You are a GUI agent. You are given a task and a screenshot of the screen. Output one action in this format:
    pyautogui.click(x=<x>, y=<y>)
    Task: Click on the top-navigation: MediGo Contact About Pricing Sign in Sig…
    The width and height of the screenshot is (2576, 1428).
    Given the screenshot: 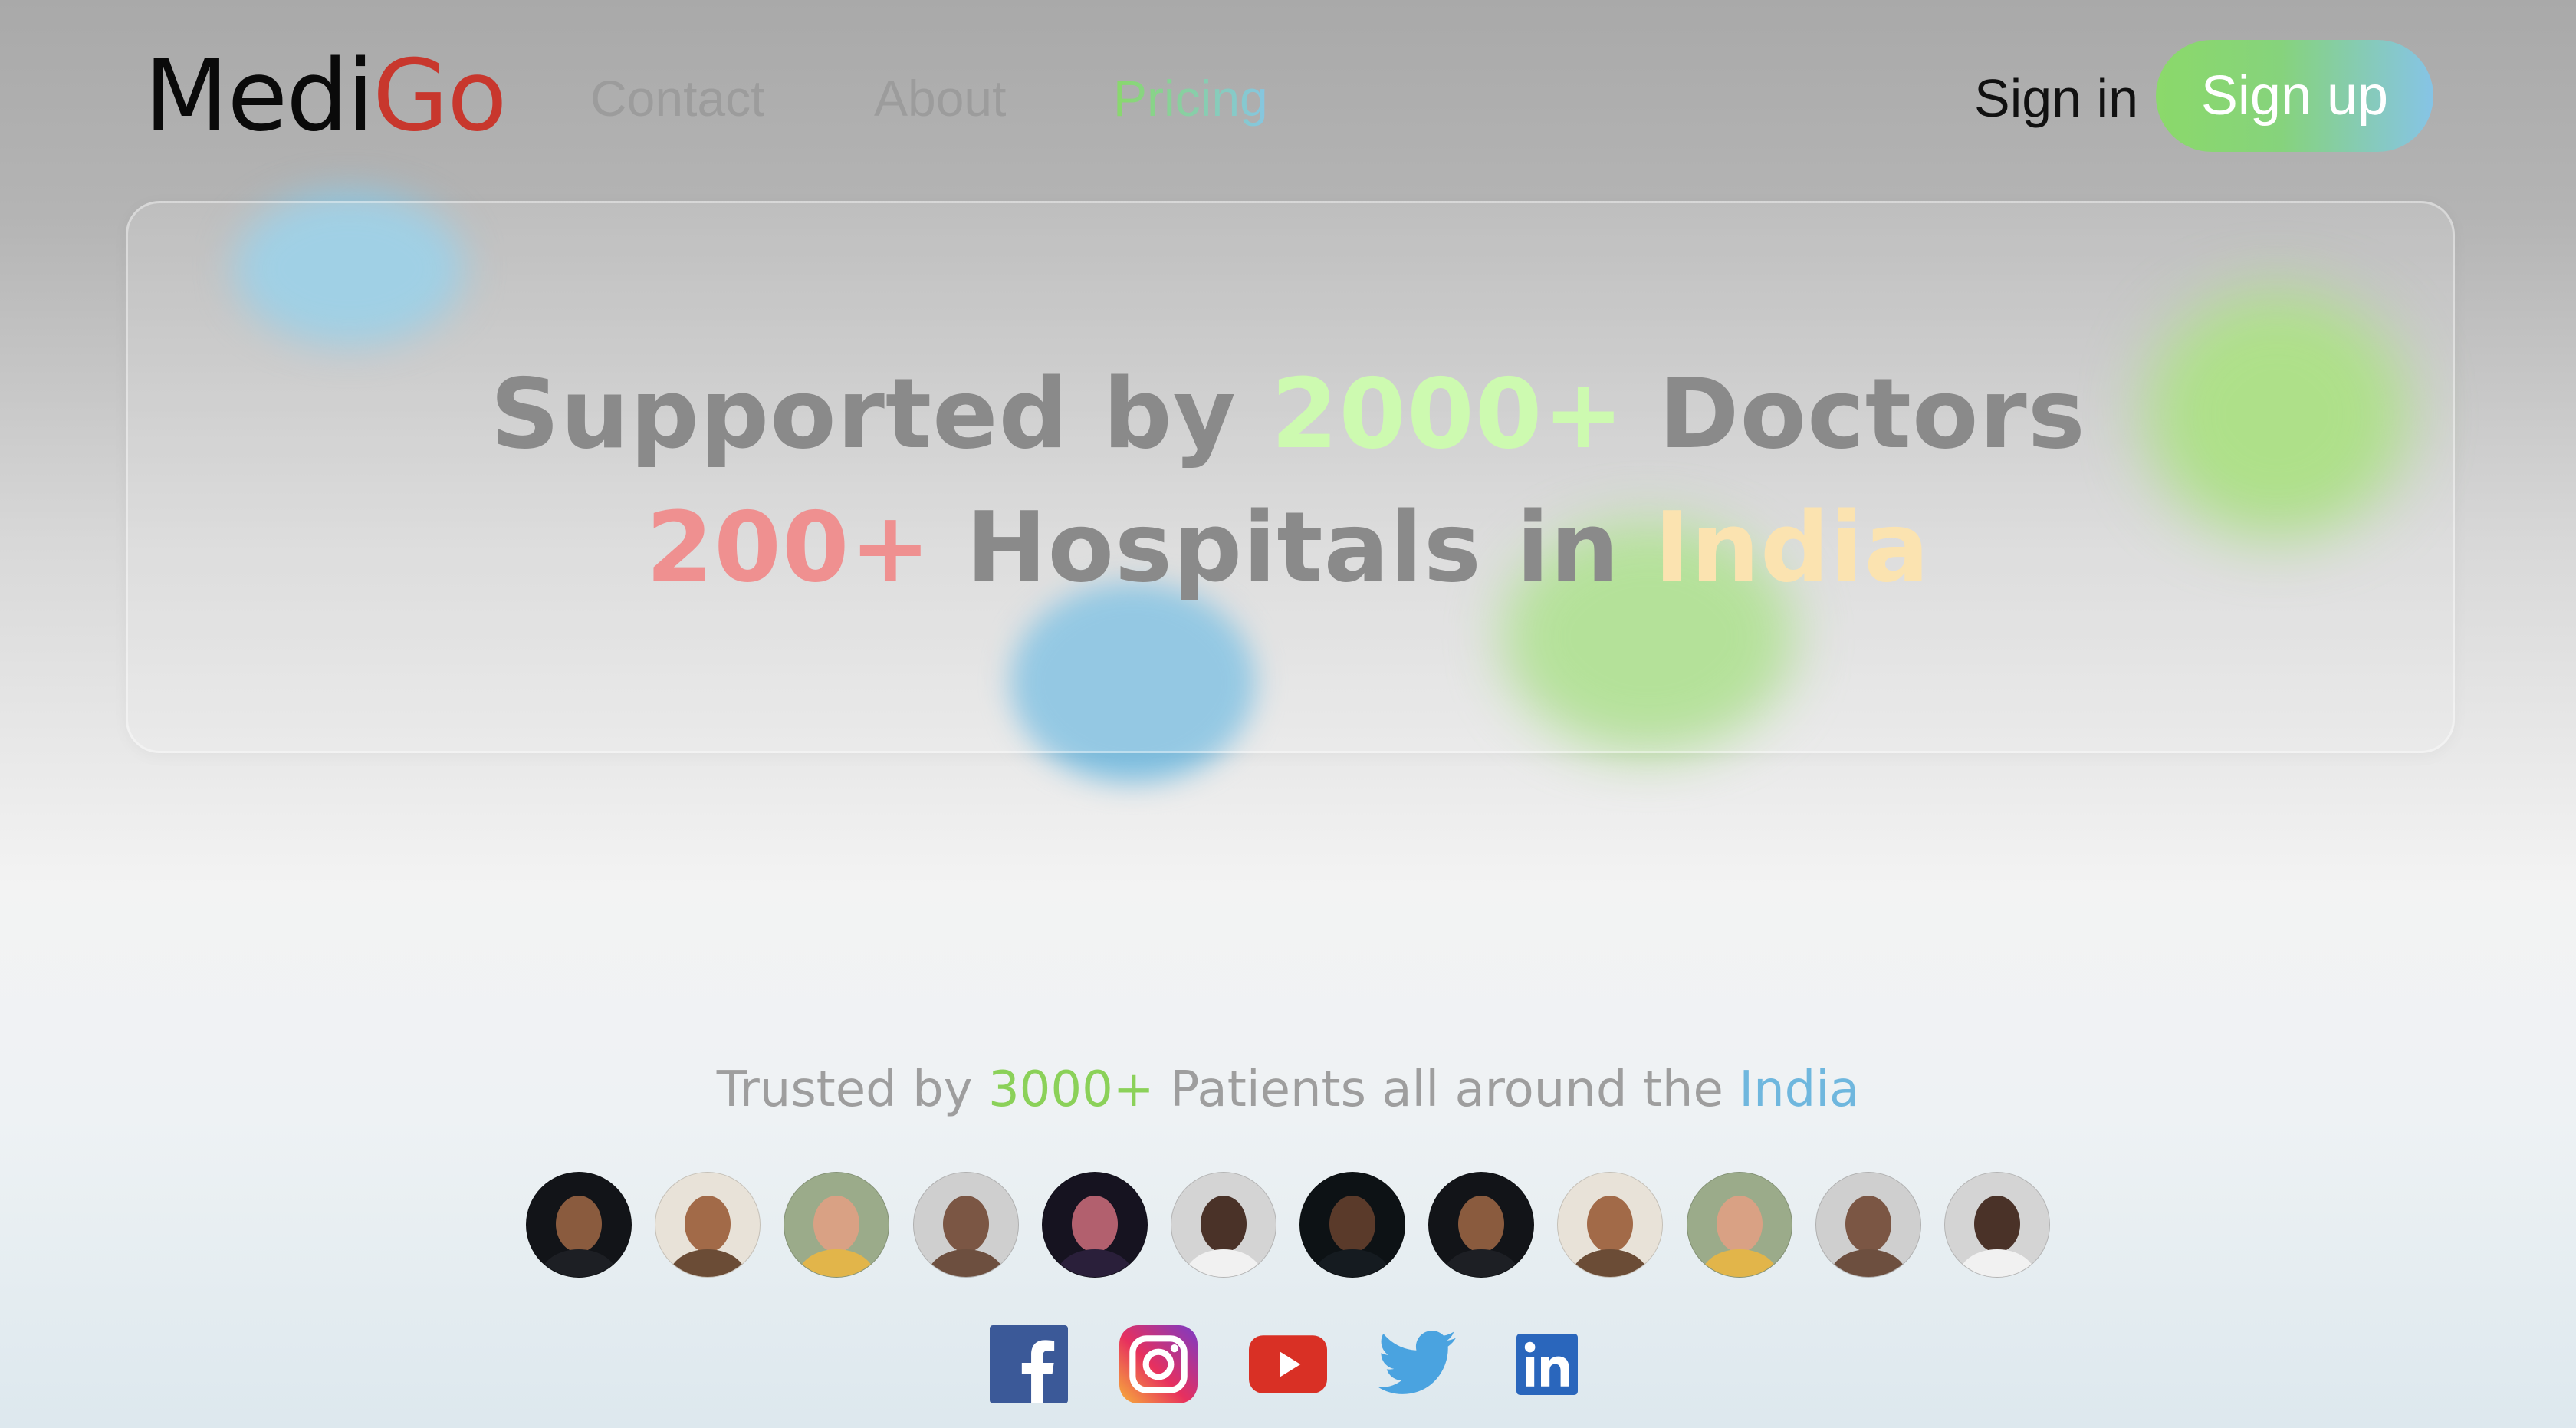 What is the action you would take?
    pyautogui.click(x=1288, y=96)
    